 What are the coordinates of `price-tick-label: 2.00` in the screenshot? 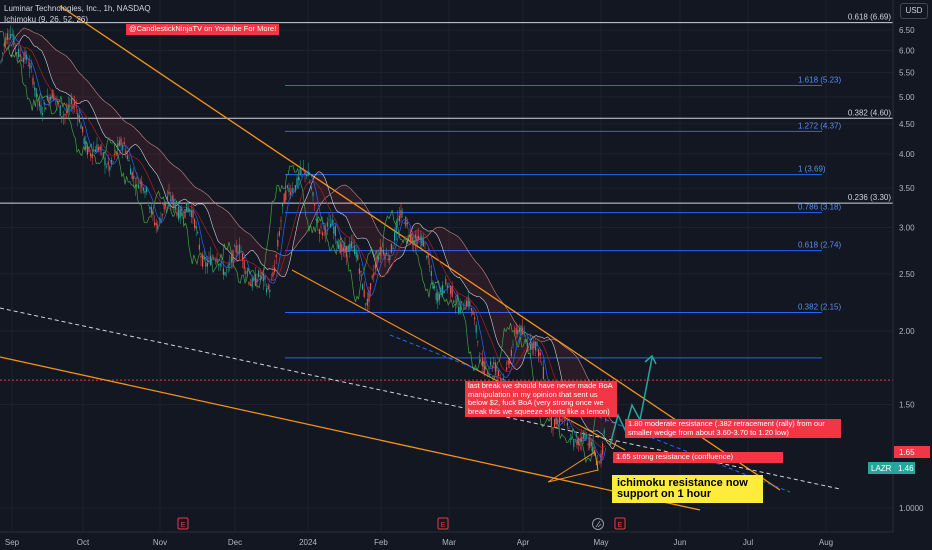 It's located at (907, 331).